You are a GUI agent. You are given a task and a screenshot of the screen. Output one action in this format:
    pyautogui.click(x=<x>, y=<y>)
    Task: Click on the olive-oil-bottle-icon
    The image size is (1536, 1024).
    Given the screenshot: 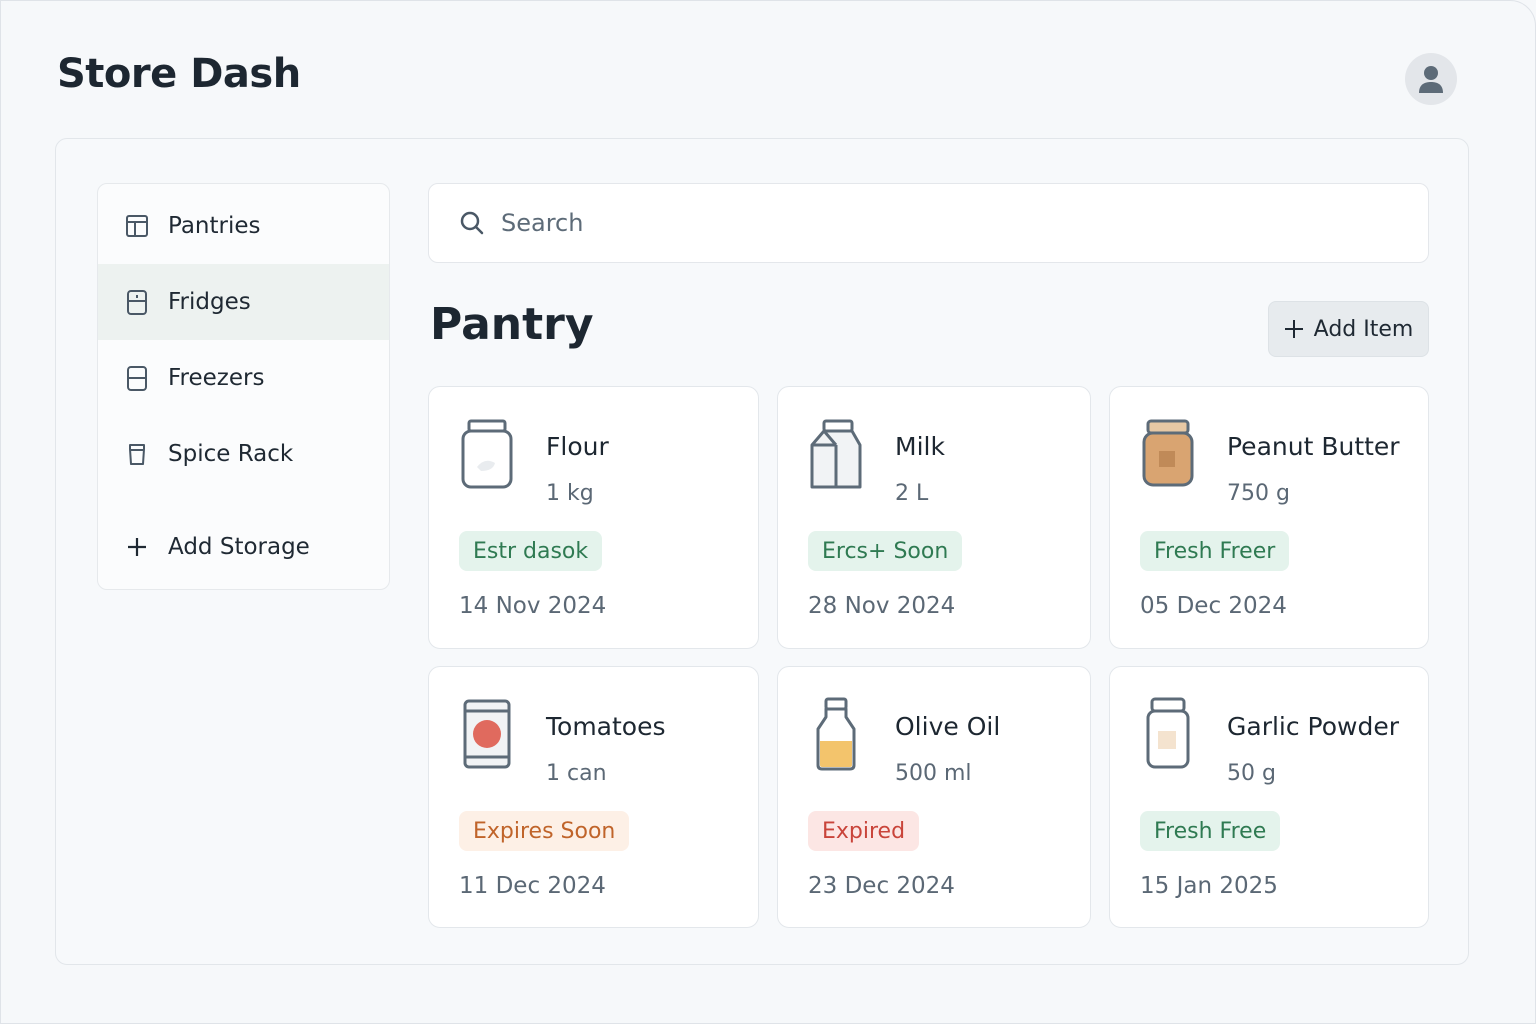 What is the action you would take?
    pyautogui.click(x=836, y=735)
    